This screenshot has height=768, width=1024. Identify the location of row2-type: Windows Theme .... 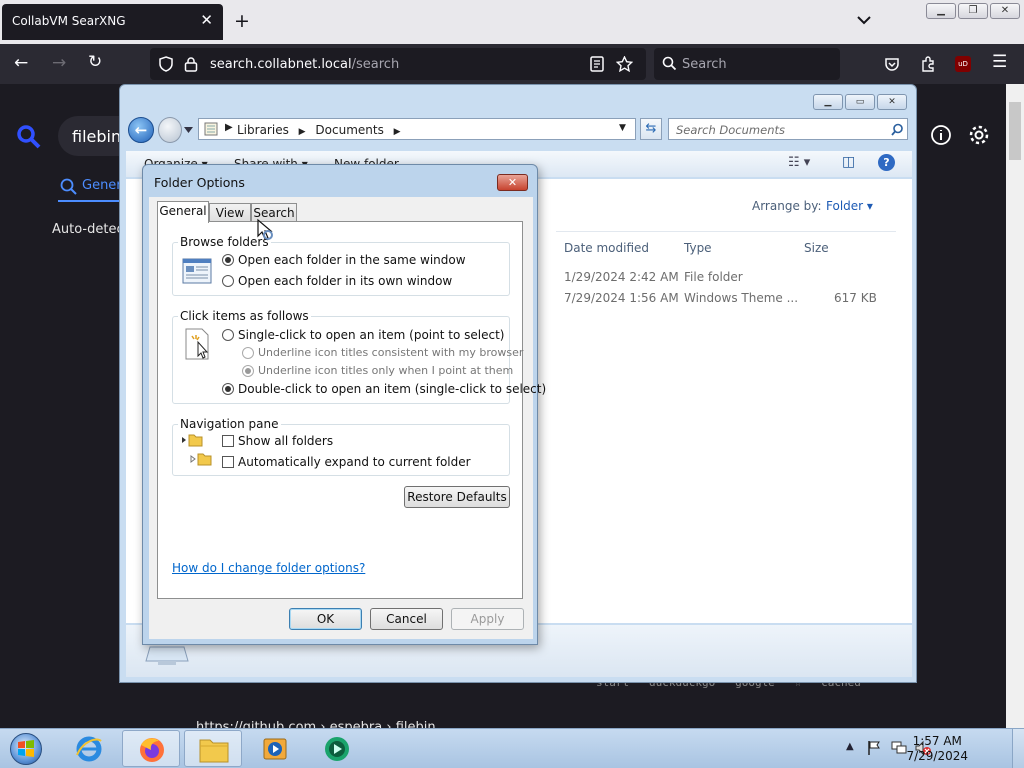
(741, 298).